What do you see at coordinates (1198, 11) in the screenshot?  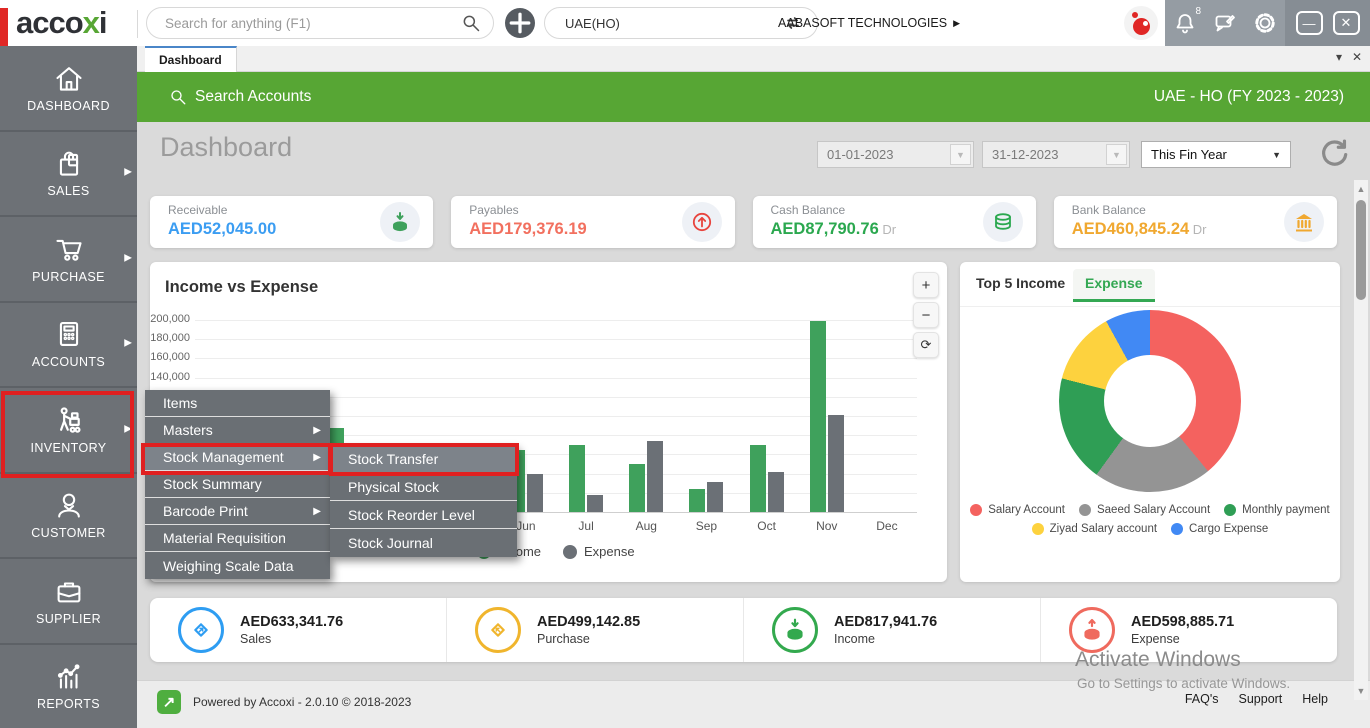 I see `notification-badge: 8` at bounding box center [1198, 11].